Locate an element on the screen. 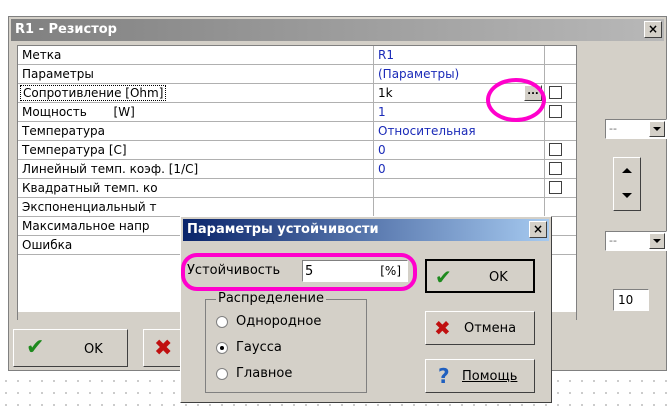  row-label: Квадратный темп. ко is located at coordinates (90, 188).